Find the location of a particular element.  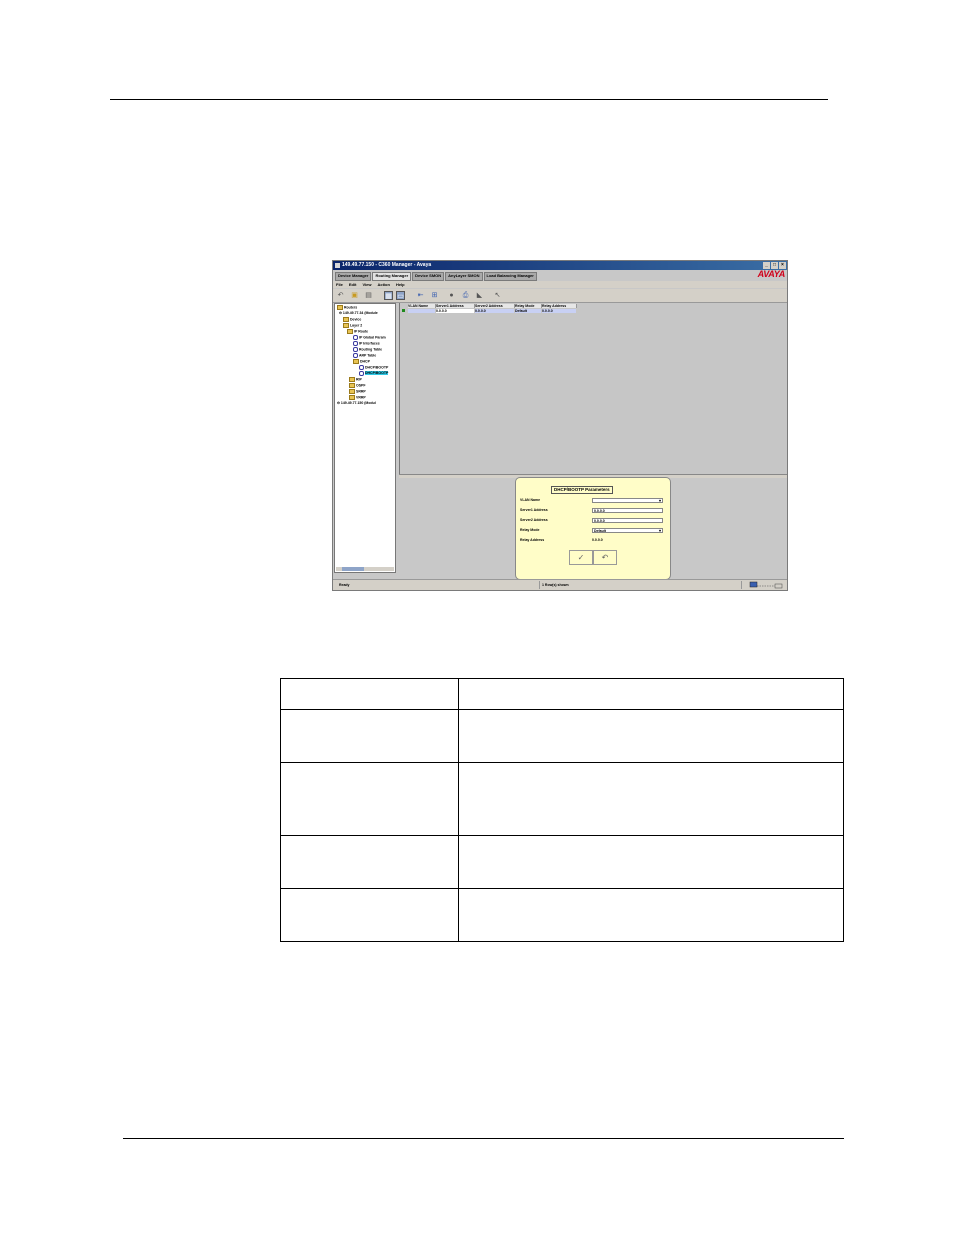

filter-icon: ◣ is located at coordinates (479, 295).